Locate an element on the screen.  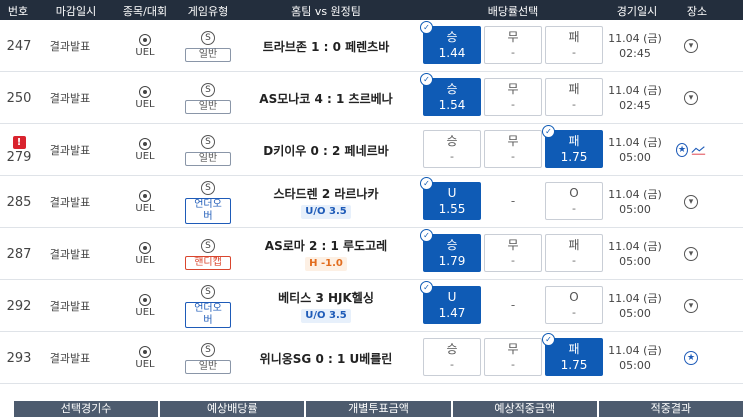
match-cell: AS모나코 4 : 1 츠르베나 is located at coordinates (326, 98).